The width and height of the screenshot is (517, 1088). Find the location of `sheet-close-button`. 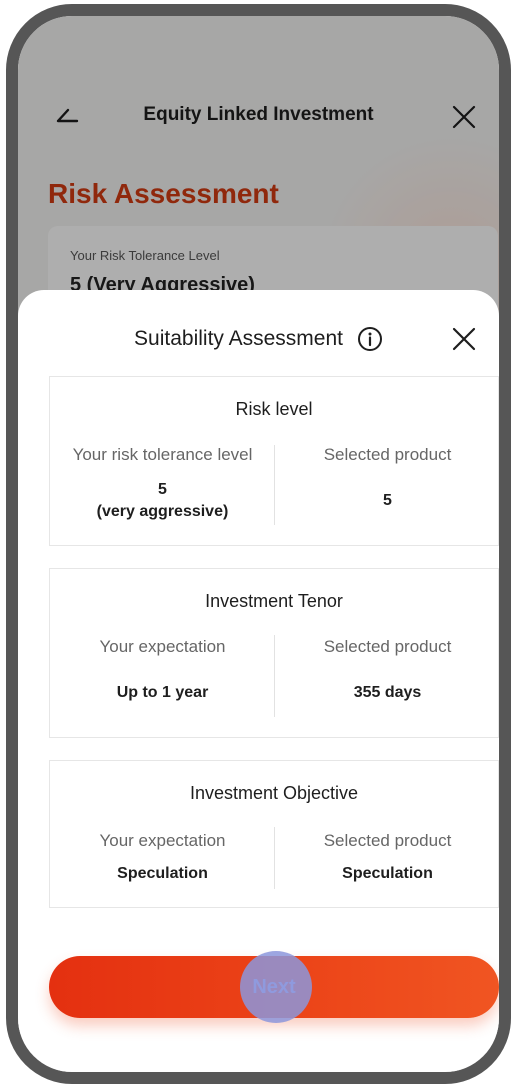

sheet-close-button is located at coordinates (464, 339).